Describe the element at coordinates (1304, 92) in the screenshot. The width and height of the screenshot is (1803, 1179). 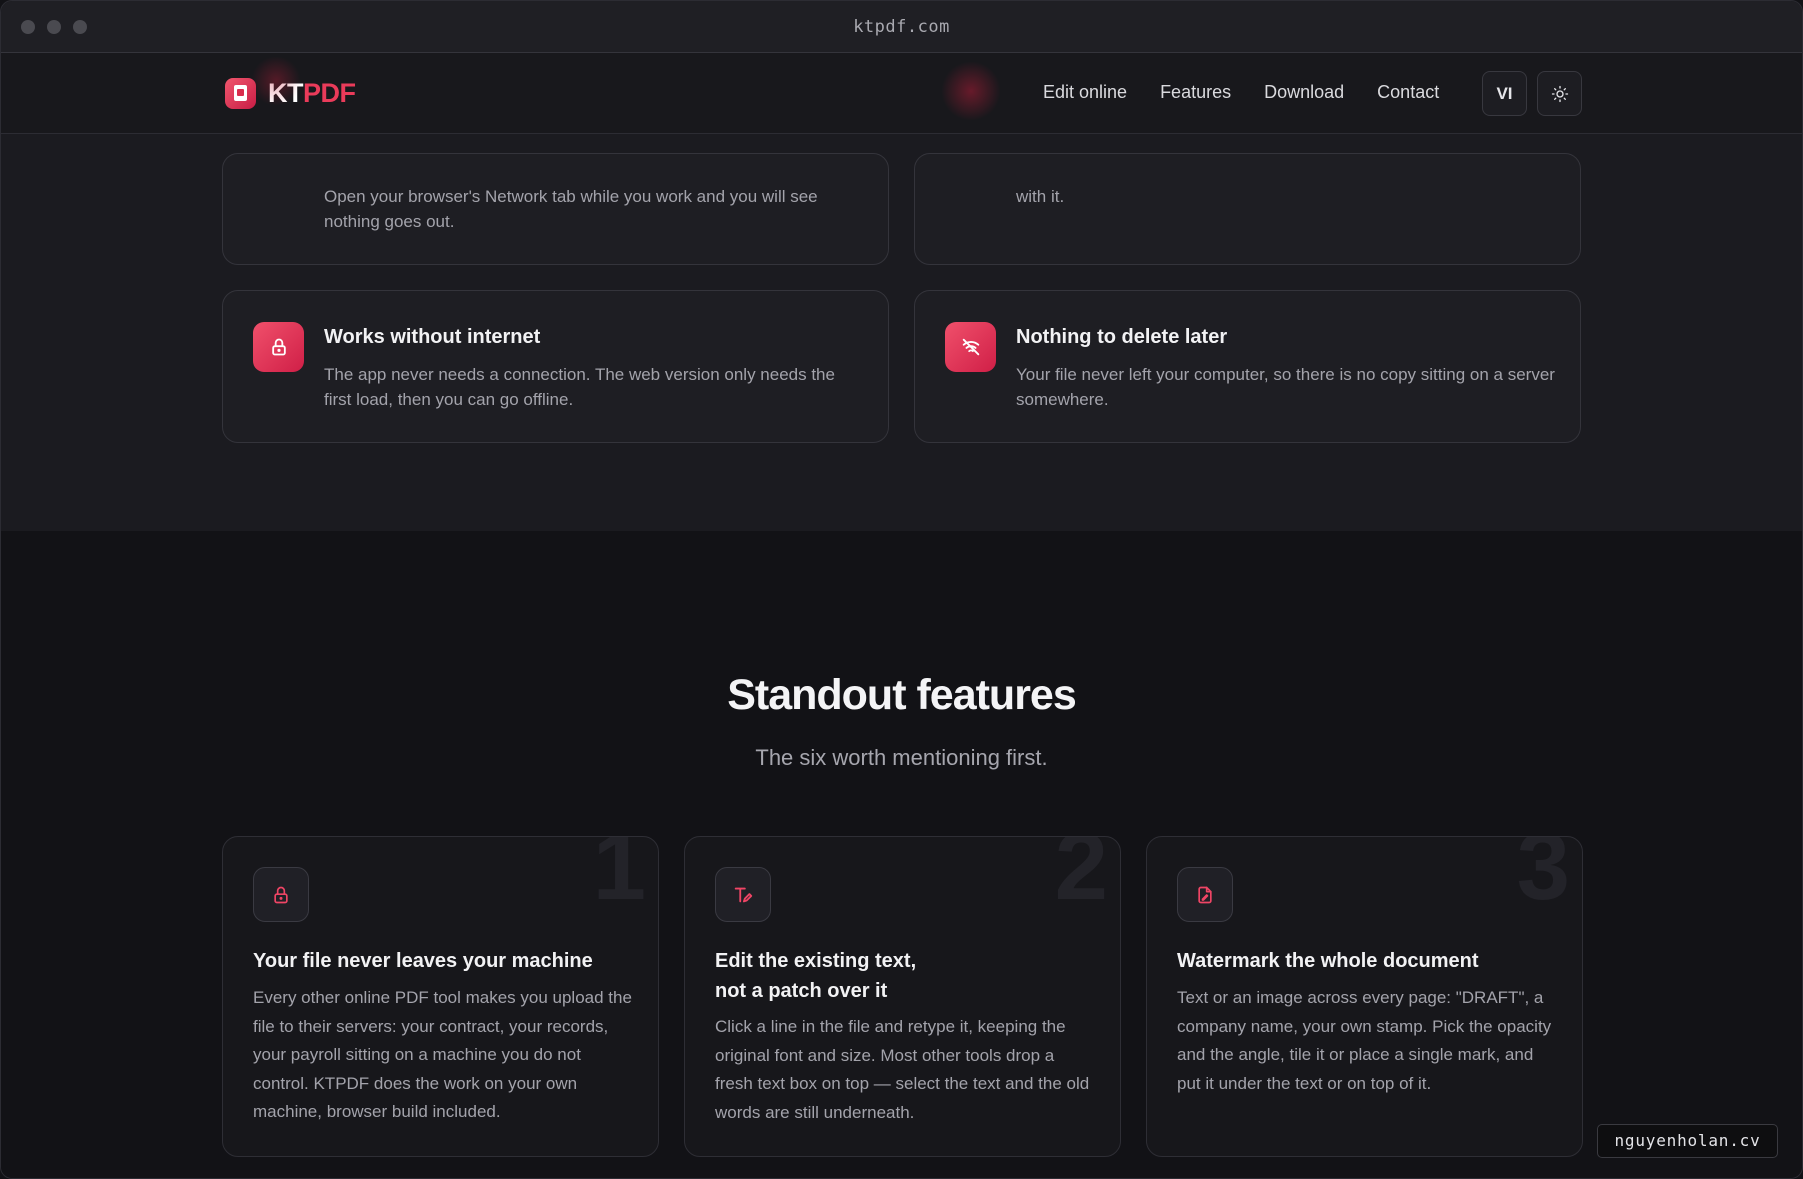
I see `nav-link-download: Download` at that location.